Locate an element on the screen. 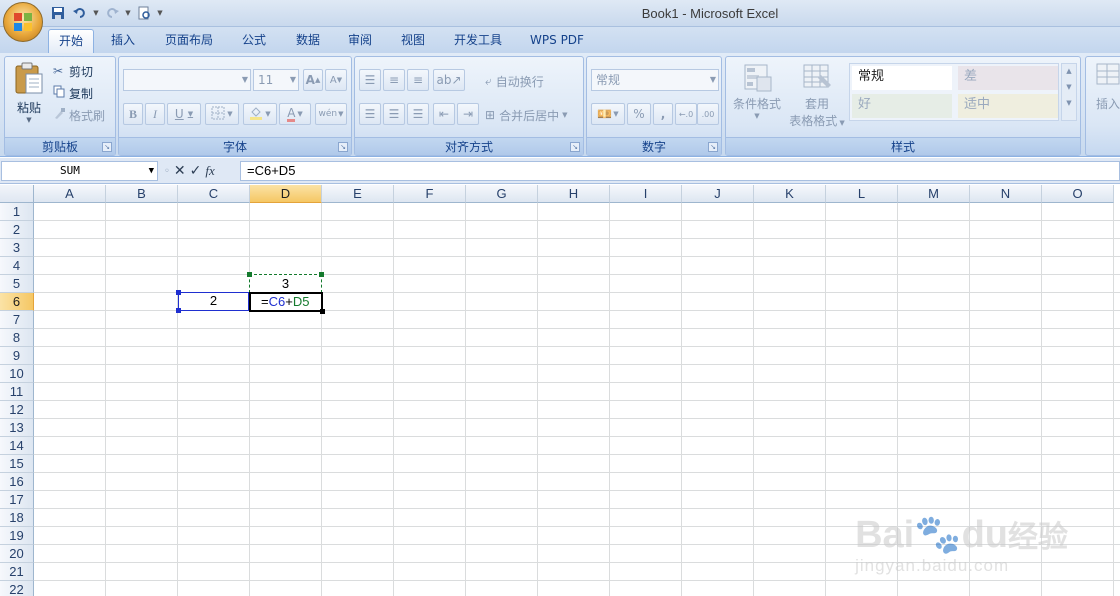  clipboard-launcher-icon: ↘ is located at coordinates (107, 147).